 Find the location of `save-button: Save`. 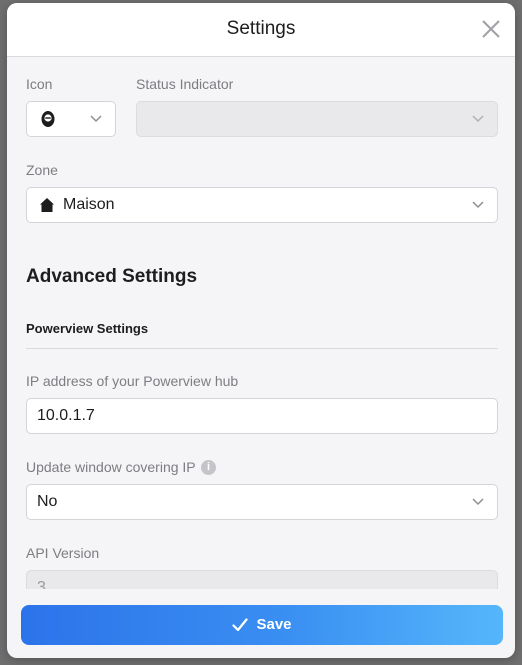

save-button: Save is located at coordinates (262, 625).